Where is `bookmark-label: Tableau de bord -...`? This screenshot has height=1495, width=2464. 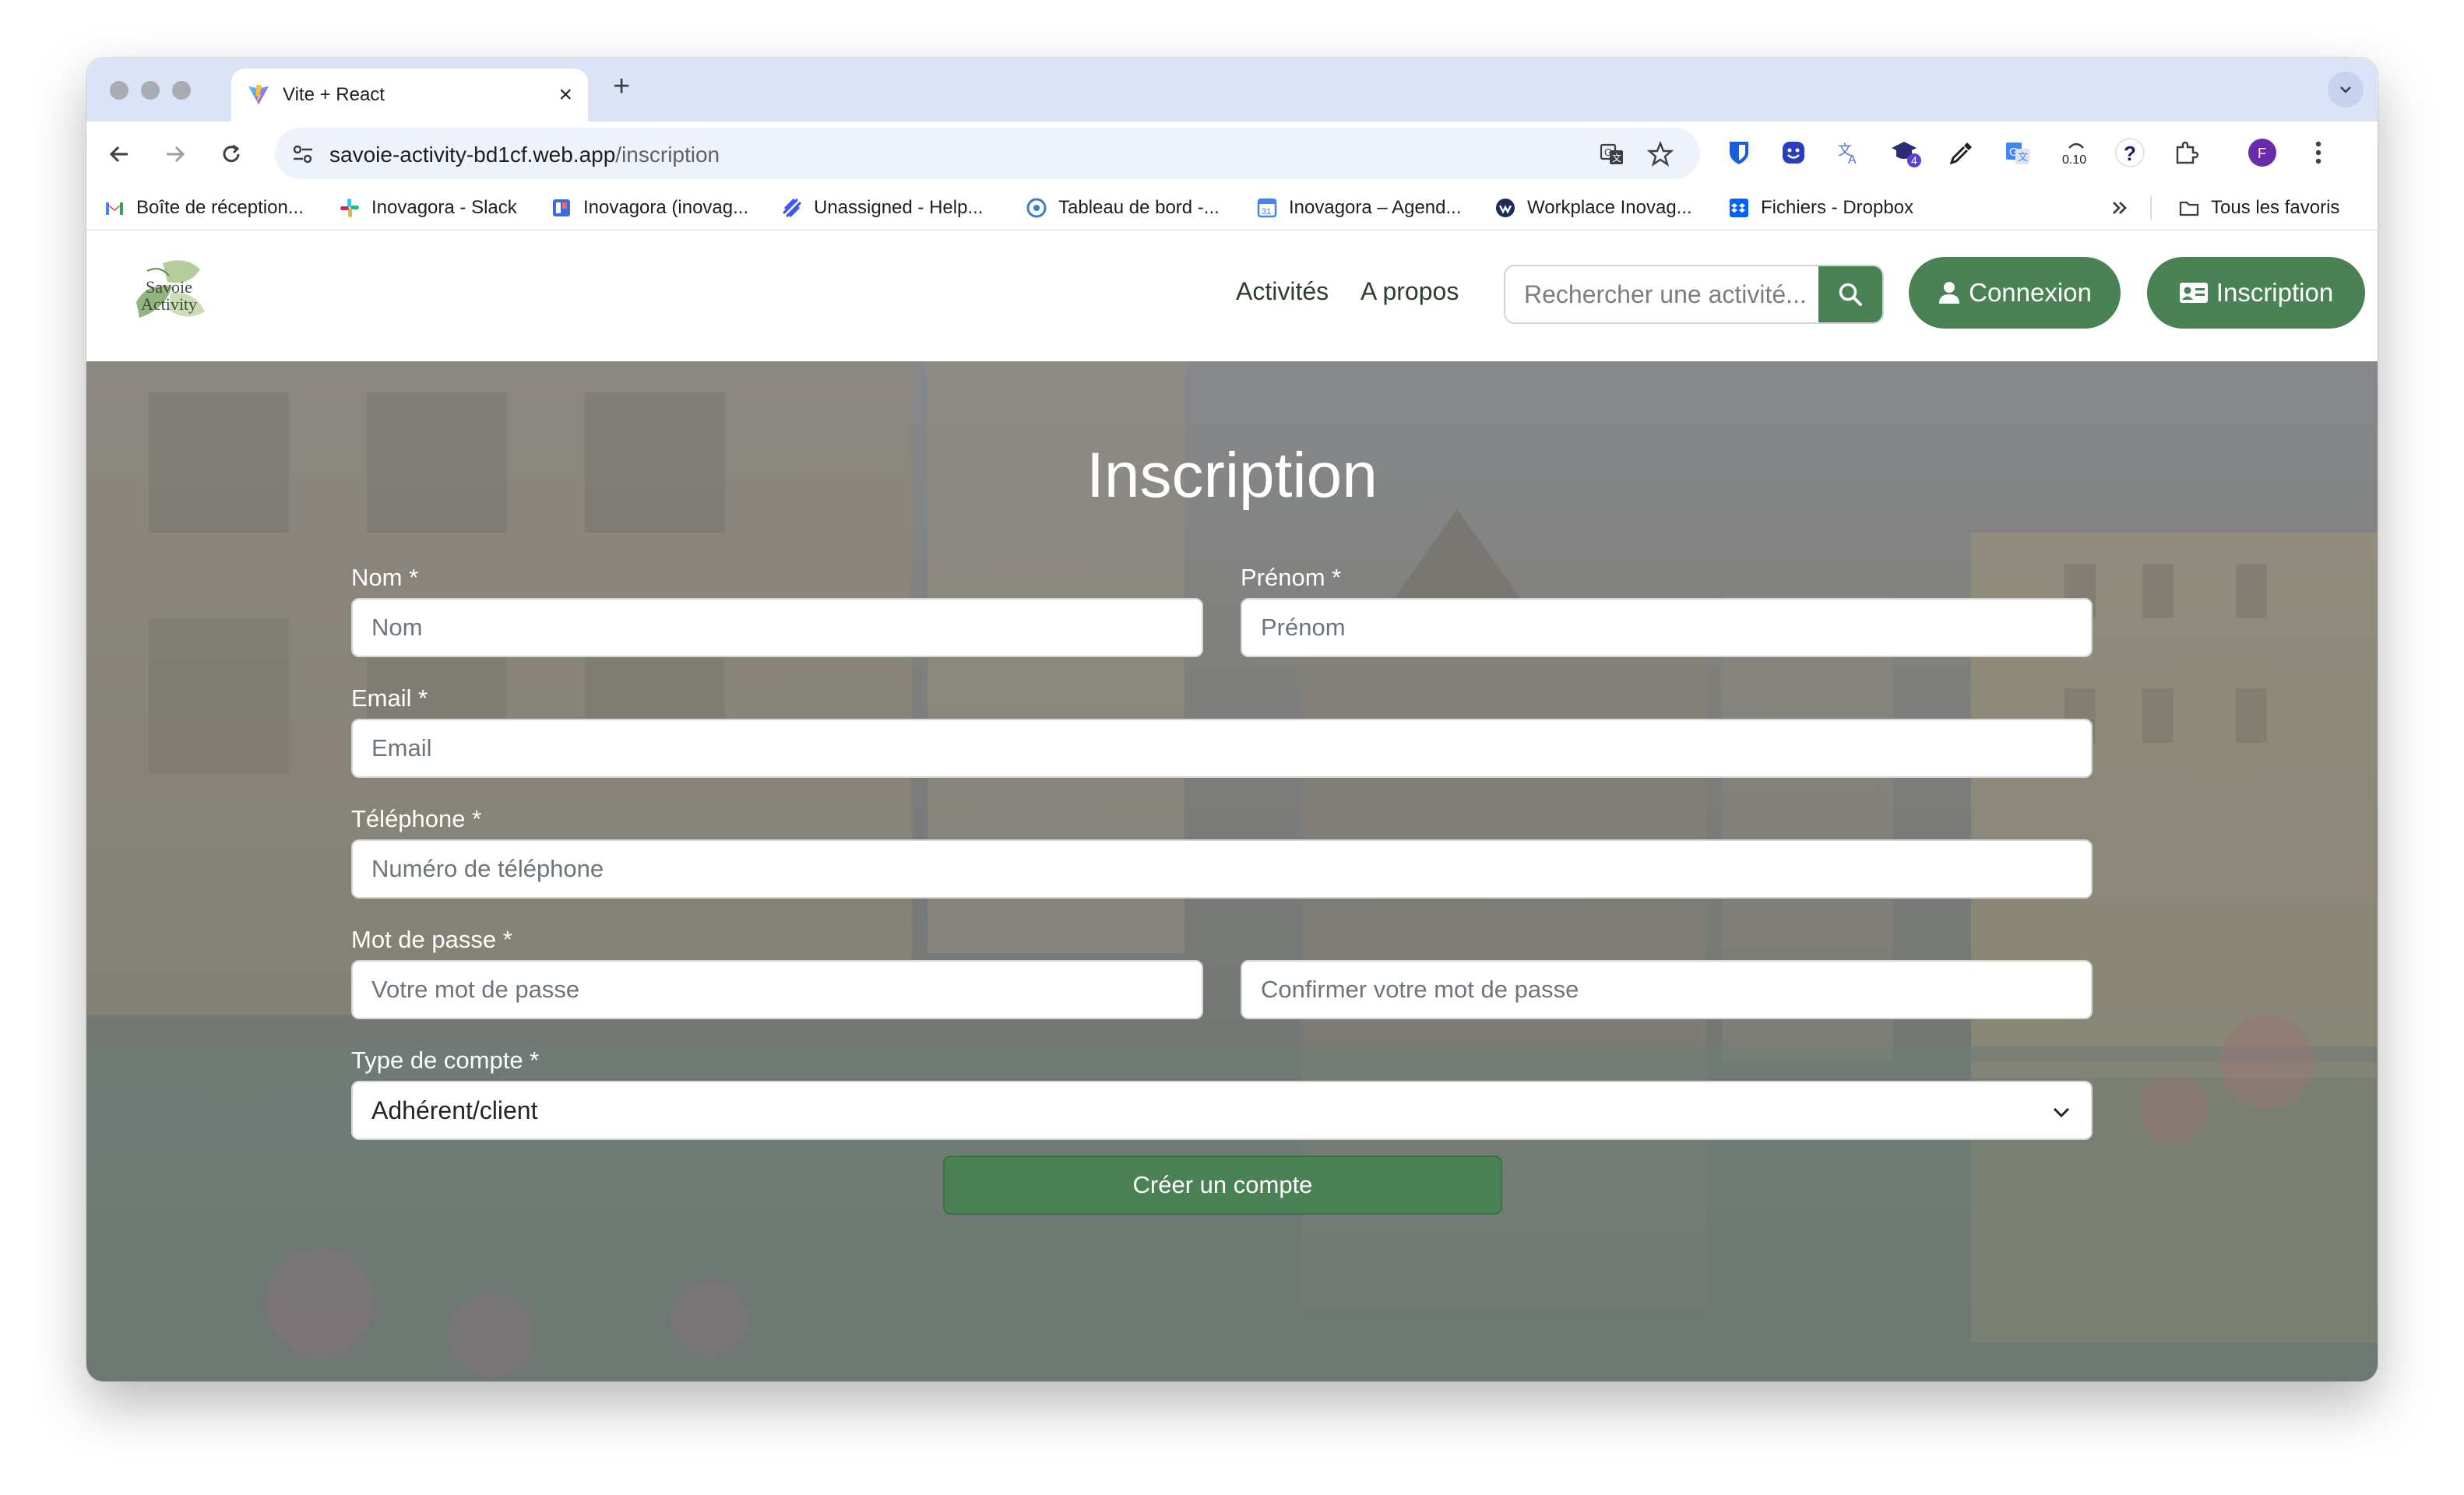
bookmark-label: Tableau de bord -... is located at coordinates (1139, 208).